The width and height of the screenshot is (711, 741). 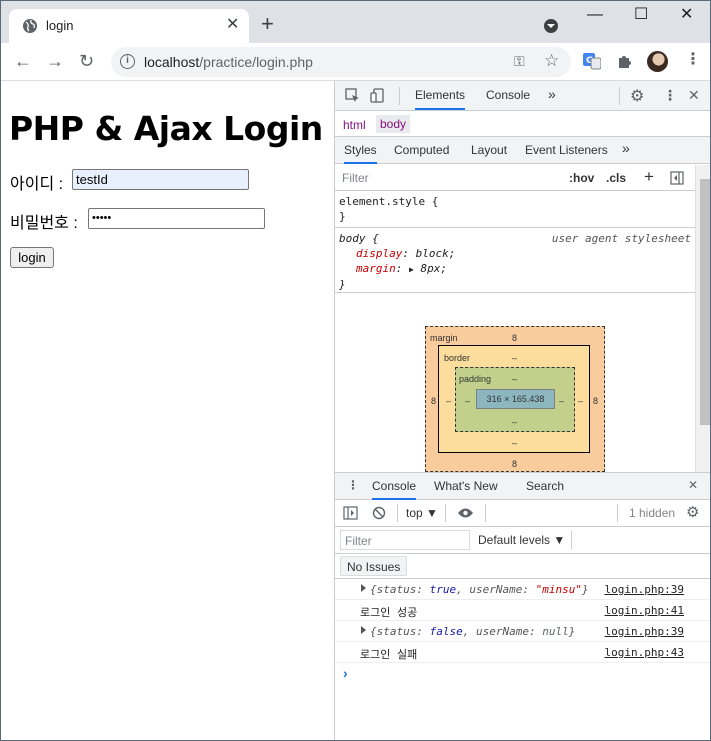 What do you see at coordinates (522, 610) in the screenshot?
I see `console-log-row: 로그인 성공 login.php:41` at bounding box center [522, 610].